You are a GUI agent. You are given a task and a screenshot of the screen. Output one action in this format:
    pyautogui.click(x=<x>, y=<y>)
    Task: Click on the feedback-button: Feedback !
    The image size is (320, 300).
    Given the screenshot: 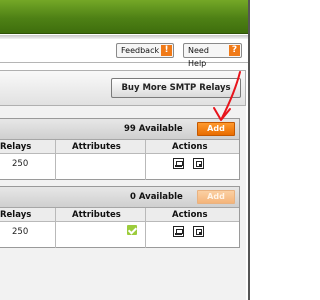 What is the action you would take?
    pyautogui.click(x=145, y=50)
    